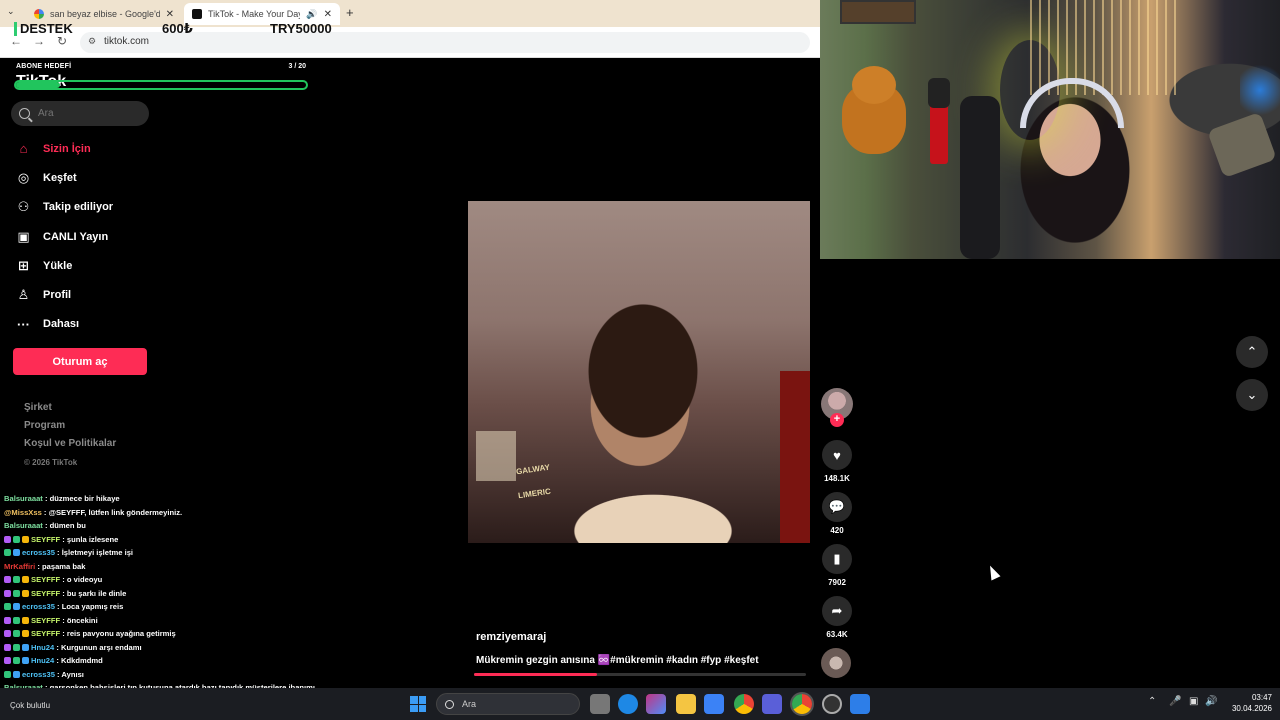 This screenshot has height=720, width=1280. What do you see at coordinates (80, 294) in the screenshot?
I see `sidebar-item-5: ♙ Profil` at bounding box center [80, 294].